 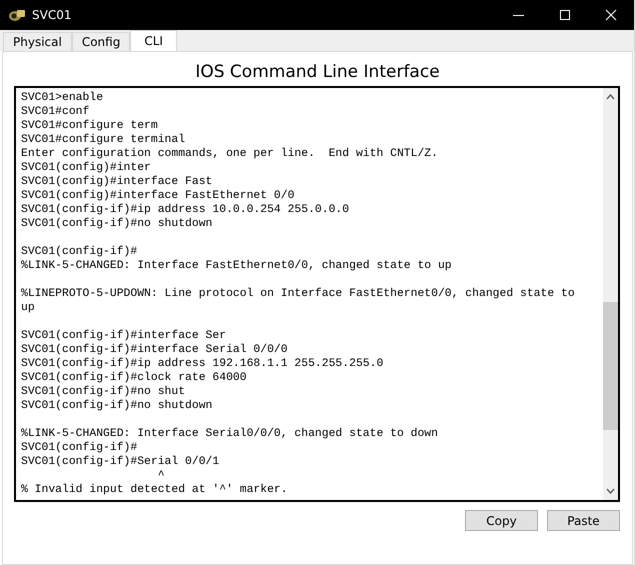 I want to click on terminal-line: SVC01(config)#interface Fast, so click(x=117, y=182).